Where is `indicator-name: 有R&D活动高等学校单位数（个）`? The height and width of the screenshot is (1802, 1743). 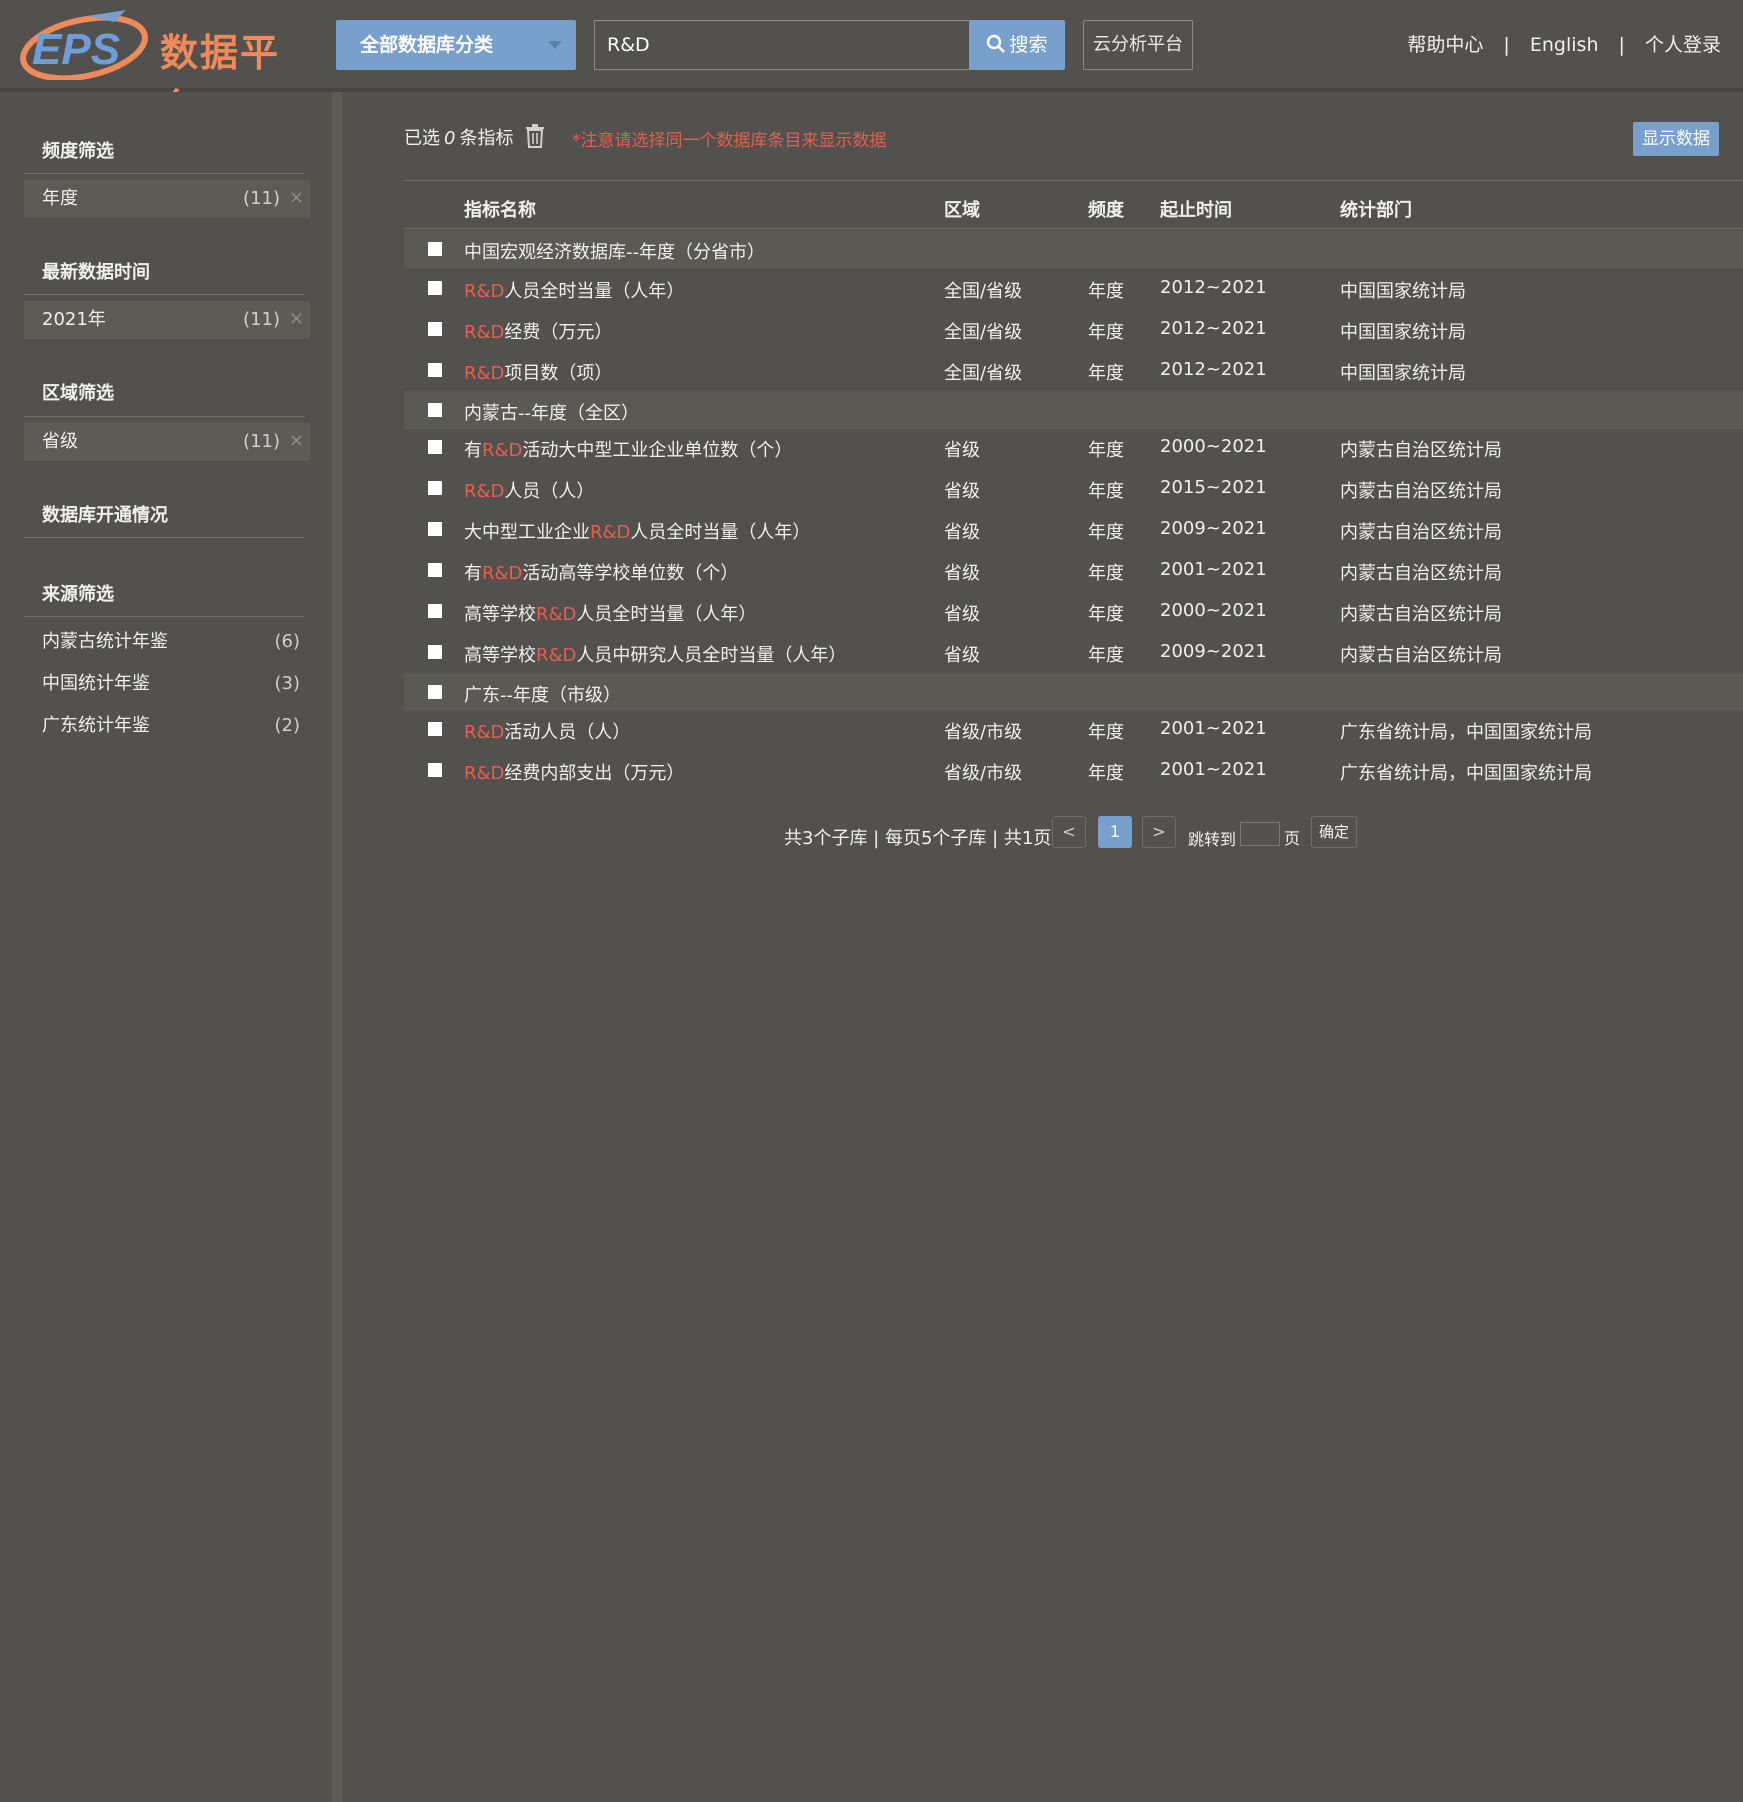
indicator-name: 有R&D活动高等学校单位数（个） is located at coordinates (601, 572).